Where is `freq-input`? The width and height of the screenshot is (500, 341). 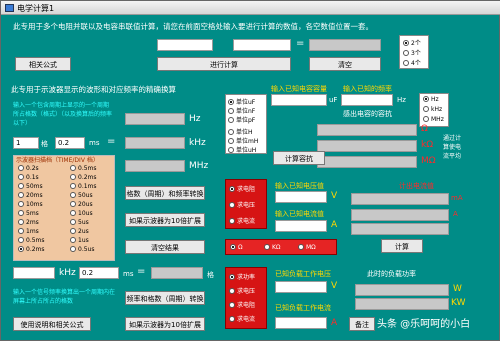 freq-input is located at coordinates (34, 273).